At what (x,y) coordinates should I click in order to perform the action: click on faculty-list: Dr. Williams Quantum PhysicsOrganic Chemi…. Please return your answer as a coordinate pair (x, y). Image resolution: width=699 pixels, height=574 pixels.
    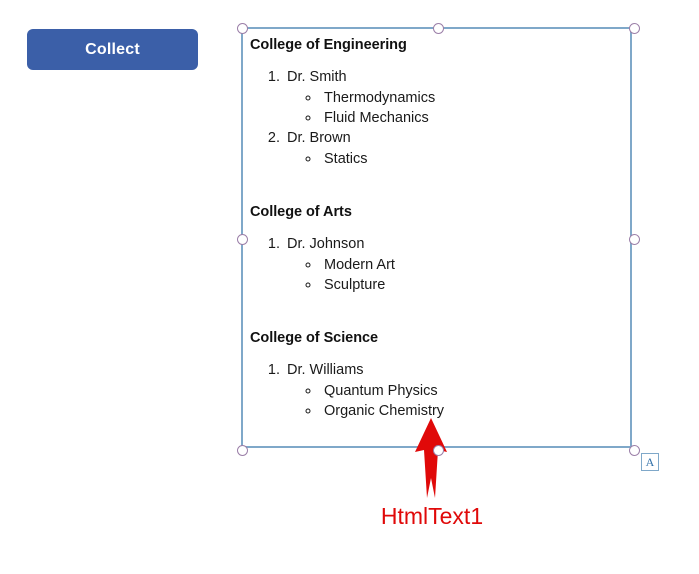
    Looking at the image, I should click on (436, 390).